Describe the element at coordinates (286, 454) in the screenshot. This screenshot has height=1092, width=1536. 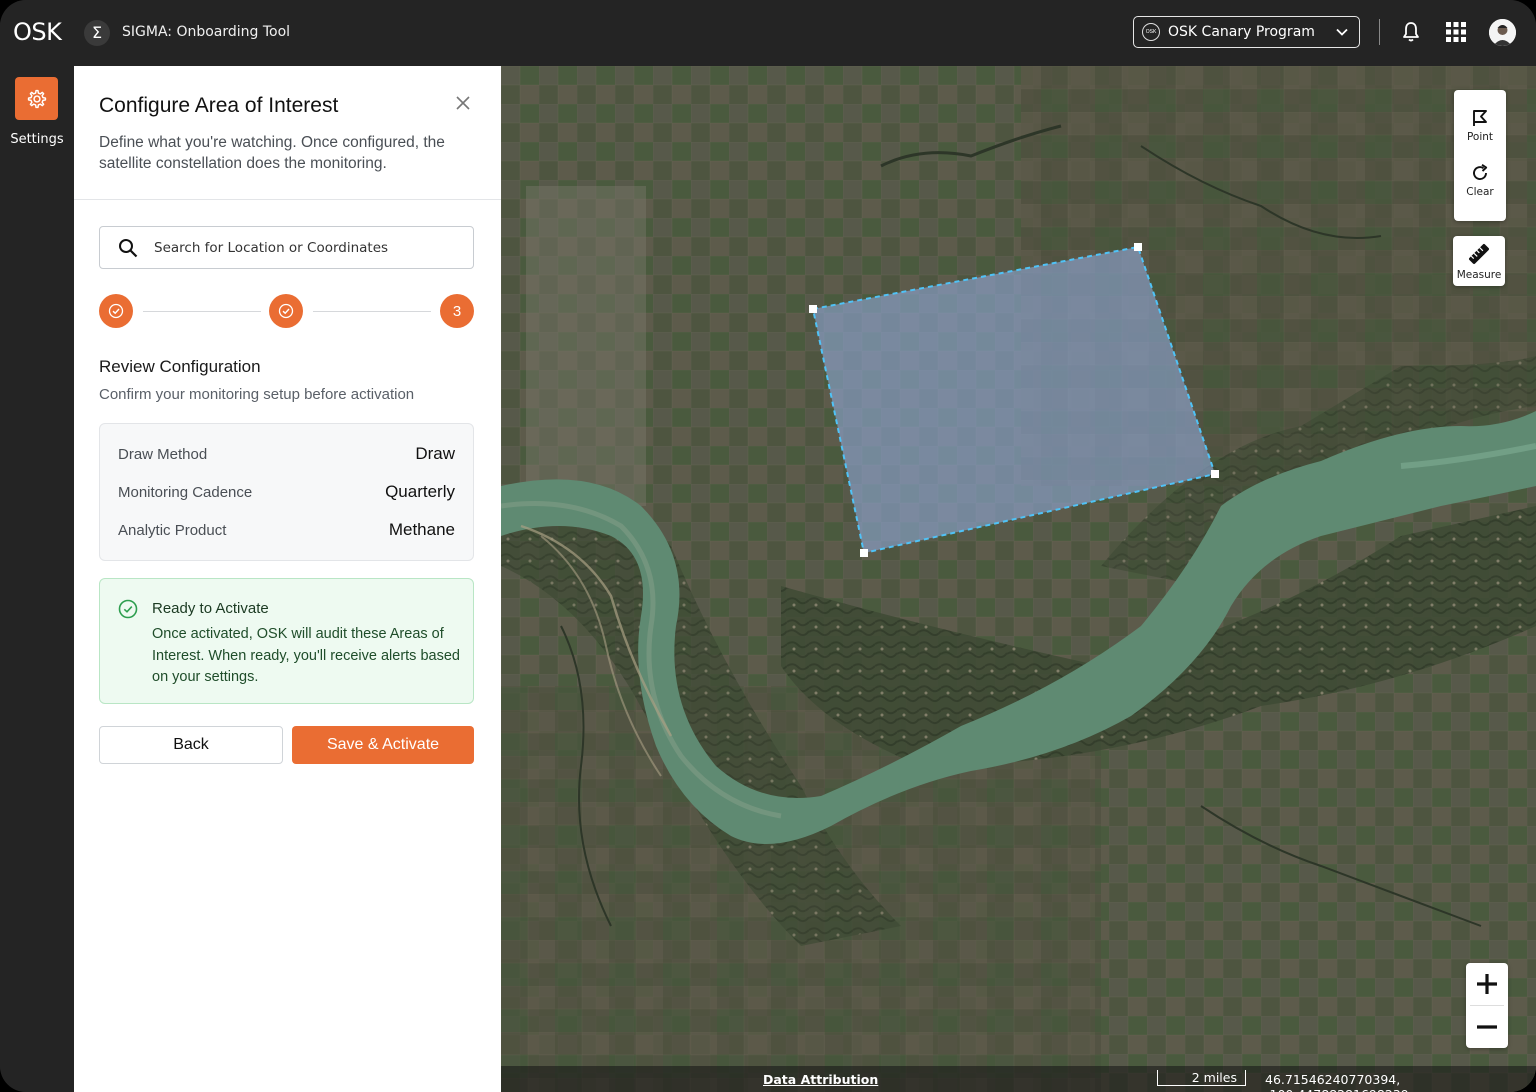
I see `summary-row: Draw Method Draw` at that location.